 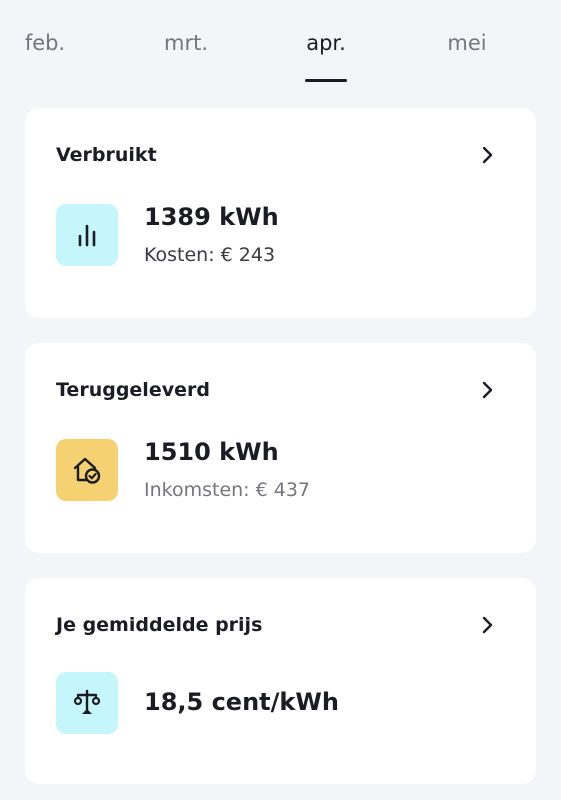 I want to click on consumption-value: 1389 kWh, so click(x=211, y=217).